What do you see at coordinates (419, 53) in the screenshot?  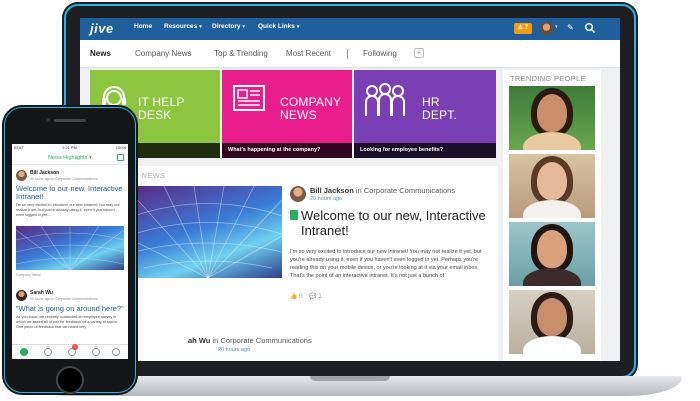 I see `add-tab-button: +` at bounding box center [419, 53].